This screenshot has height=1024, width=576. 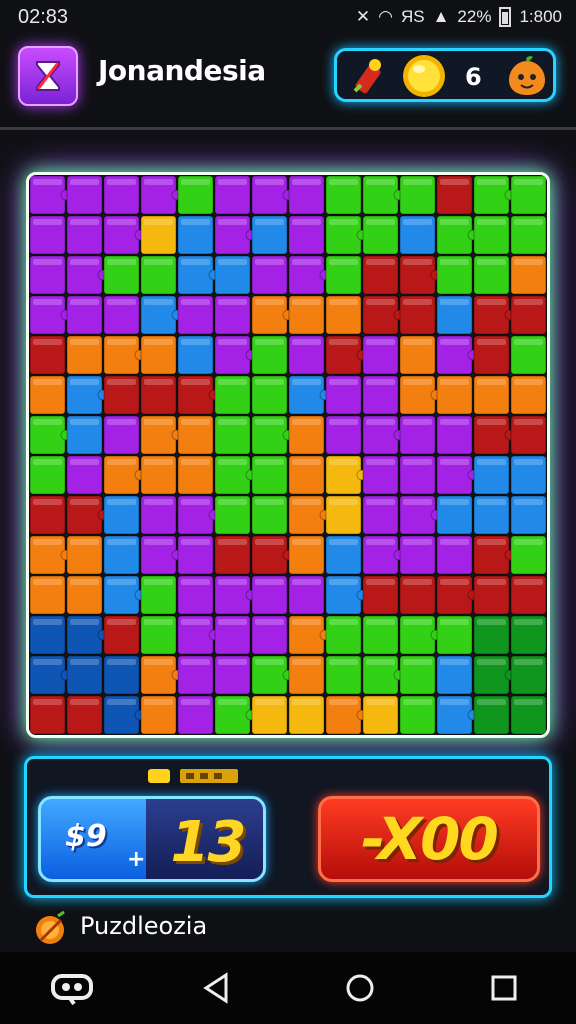 What do you see at coordinates (86, 836) in the screenshot?
I see `score-prefix: $9` at bounding box center [86, 836].